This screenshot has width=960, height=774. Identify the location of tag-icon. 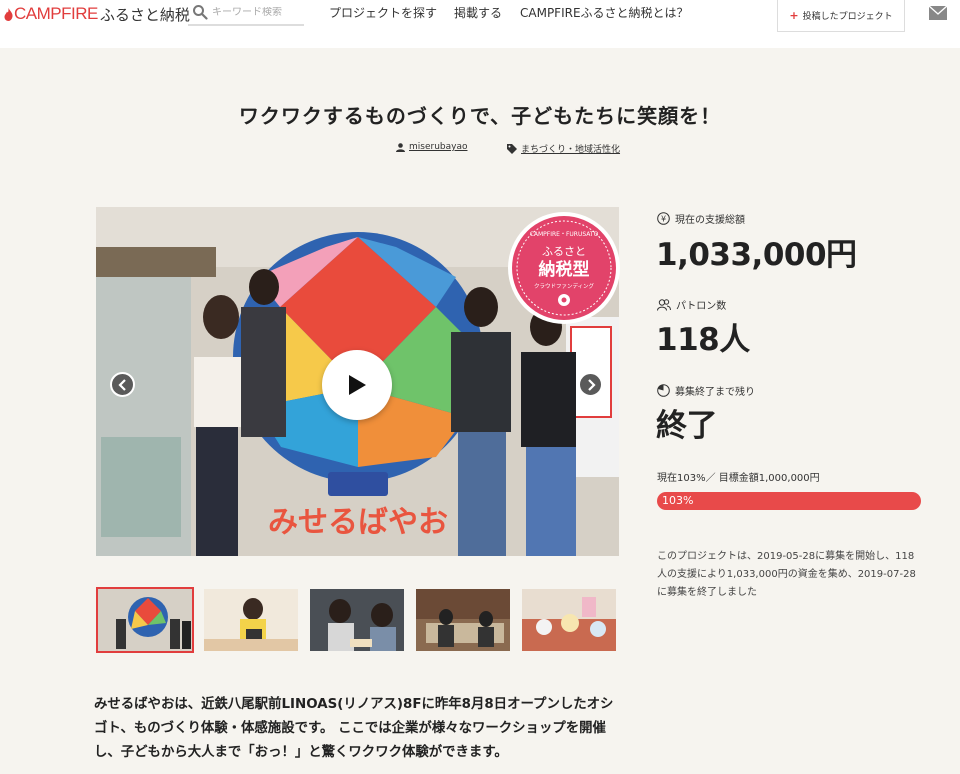
(512, 148).